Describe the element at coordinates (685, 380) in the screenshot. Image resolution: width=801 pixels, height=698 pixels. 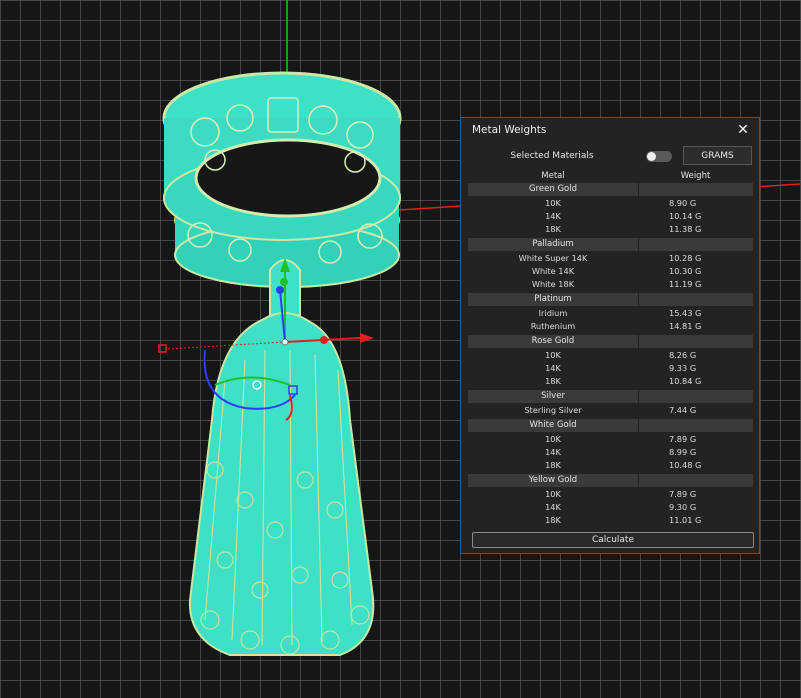
I see `weight-cell: 10.84 G` at that location.